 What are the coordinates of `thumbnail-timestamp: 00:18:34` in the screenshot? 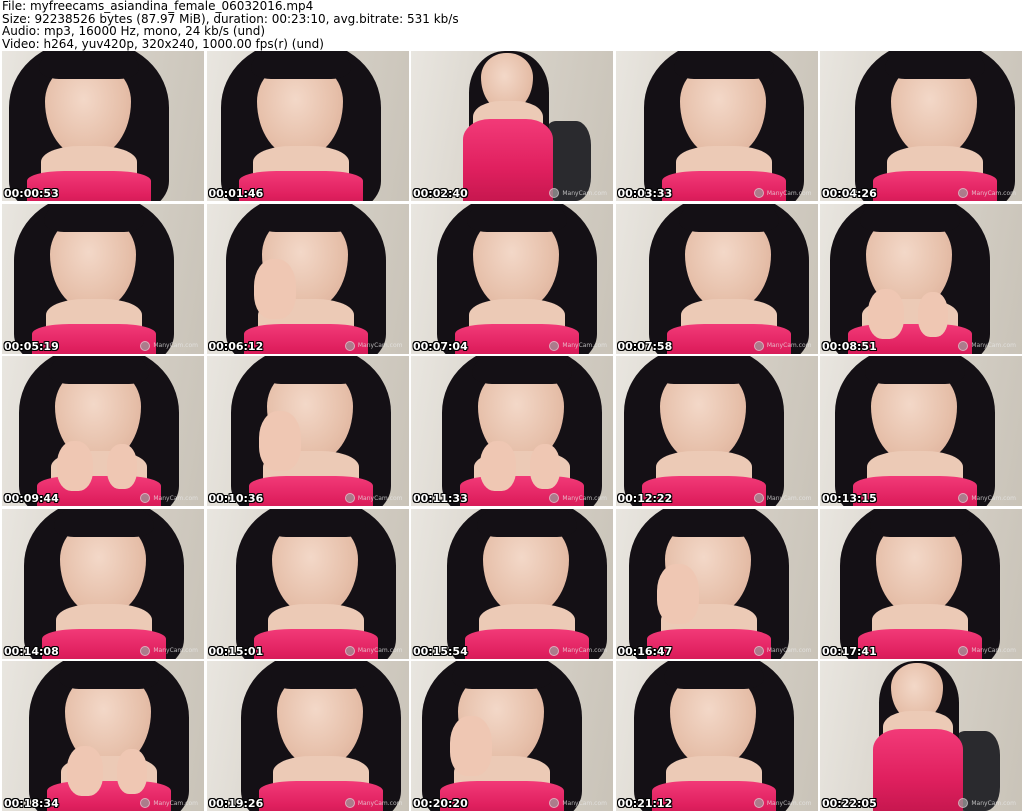 It's located at (31, 803).